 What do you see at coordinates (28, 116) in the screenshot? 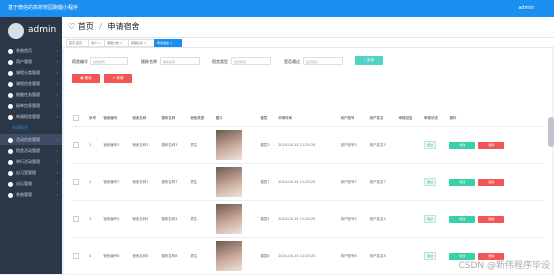
I see `sidebar-item-label: 申请宿舍管理` at bounding box center [28, 116].